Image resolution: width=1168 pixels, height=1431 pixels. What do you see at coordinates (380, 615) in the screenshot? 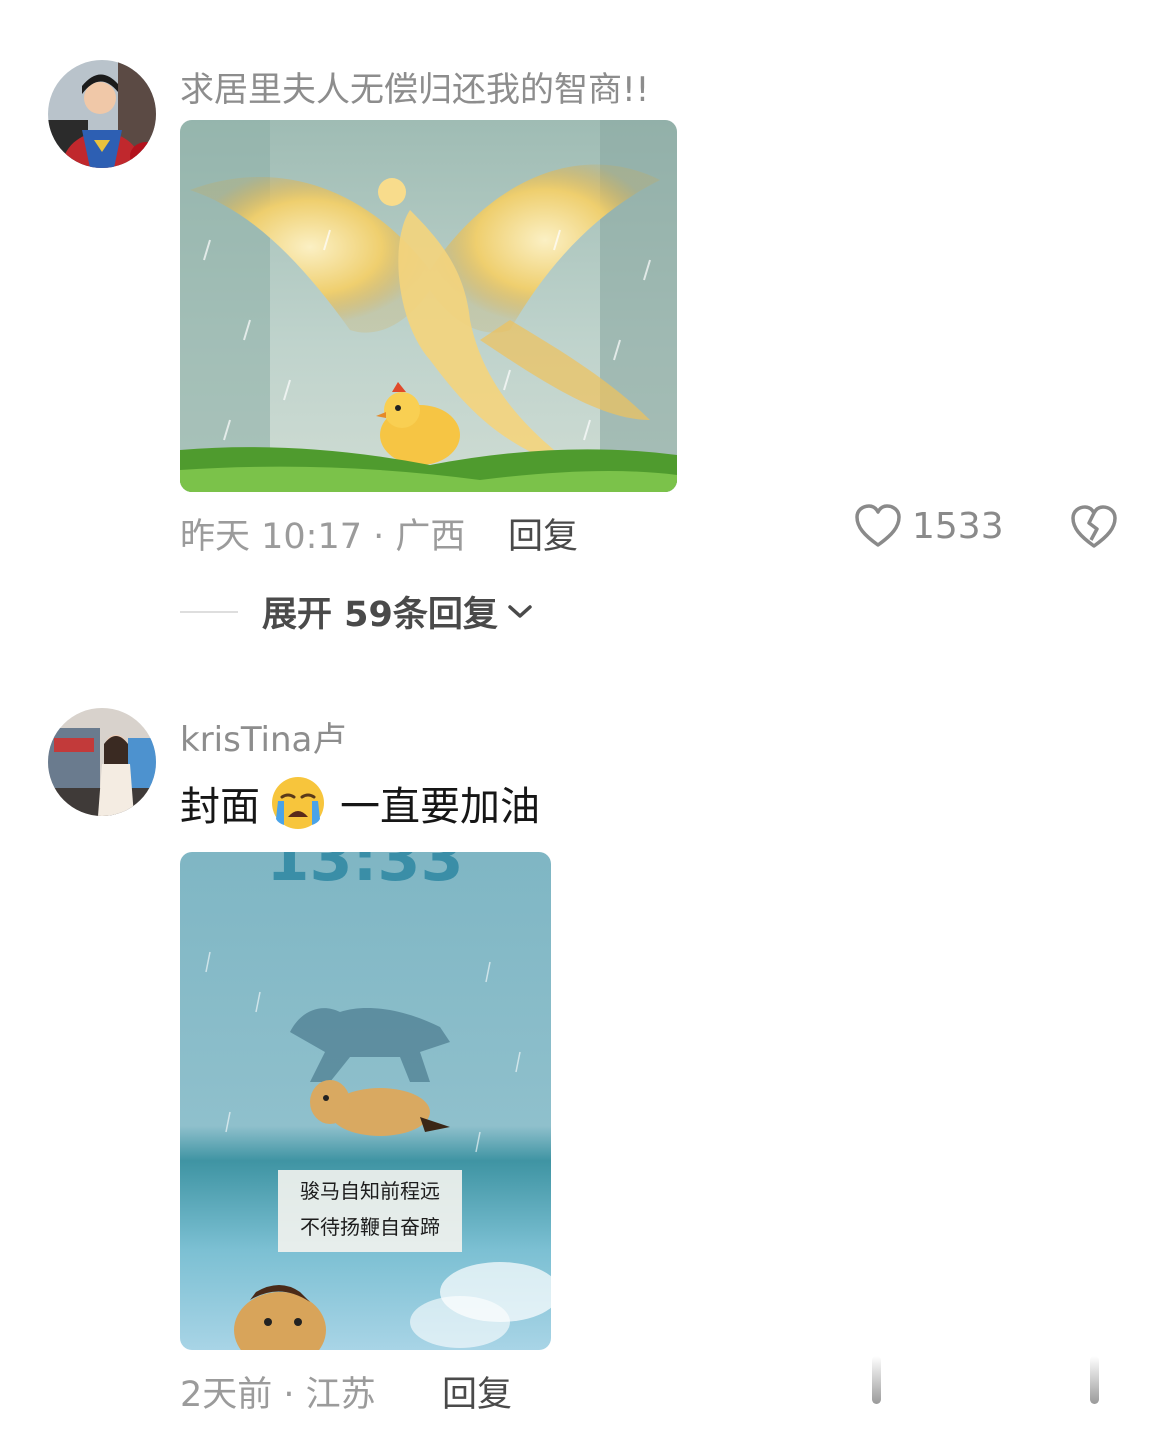
I see `expand-replies-label: 展开 59条回复` at bounding box center [380, 615].